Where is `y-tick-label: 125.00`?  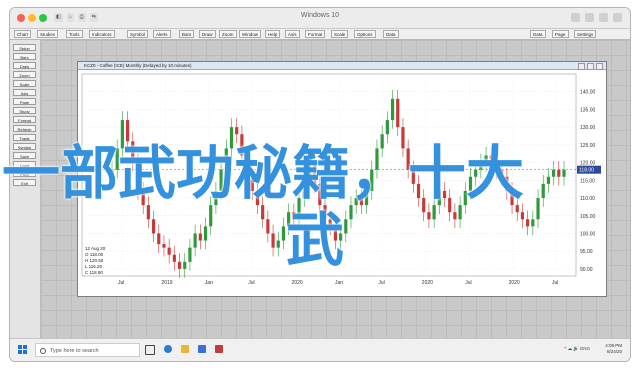 y-tick-label: 125.00 is located at coordinates (588, 146).